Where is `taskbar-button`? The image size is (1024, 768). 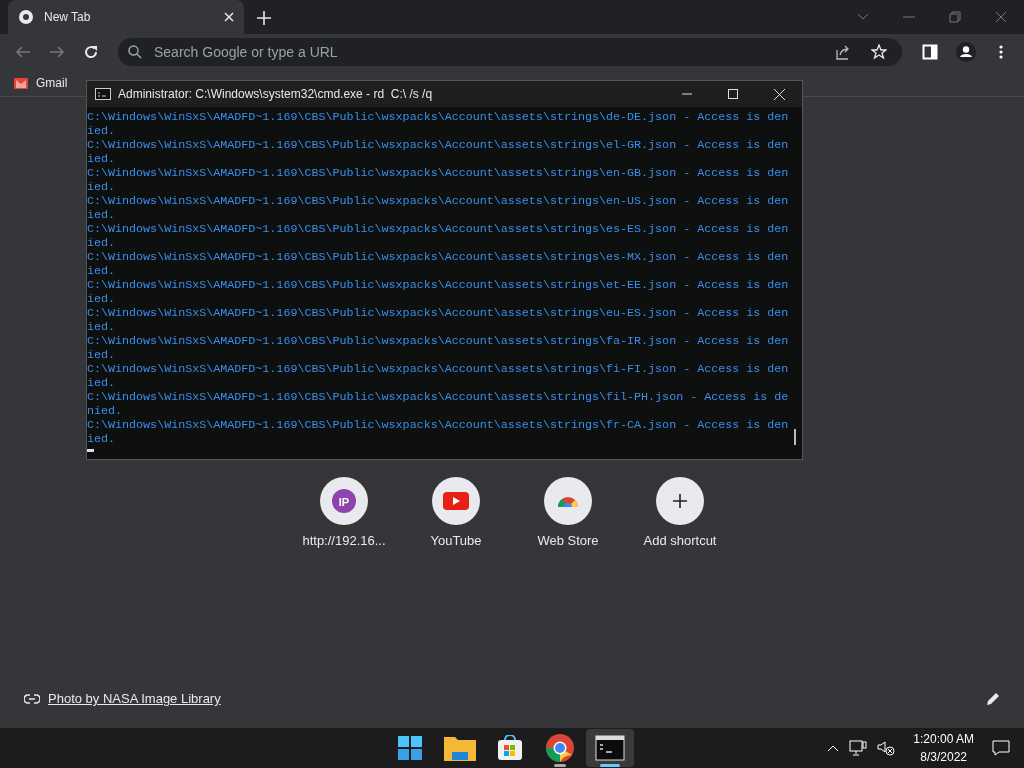
taskbar-button is located at coordinates (610, 748).